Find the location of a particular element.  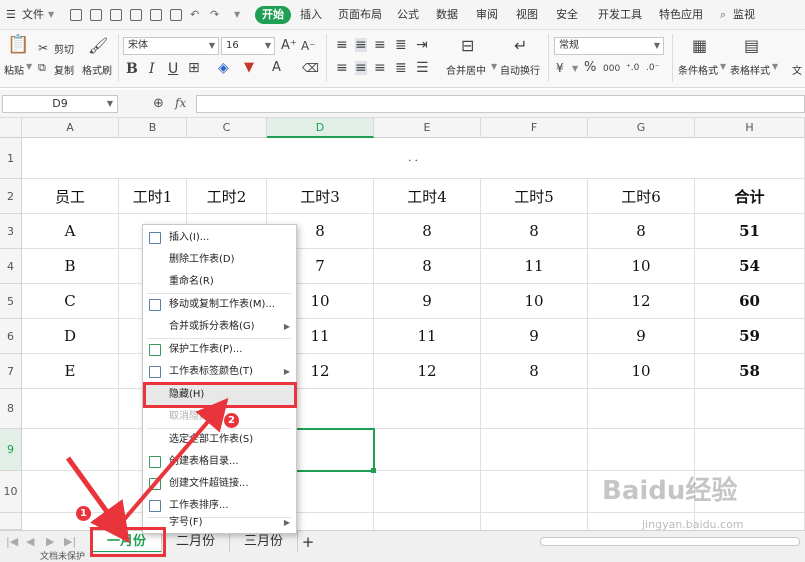

name-box: D9 ▼ is located at coordinates (60, 104).